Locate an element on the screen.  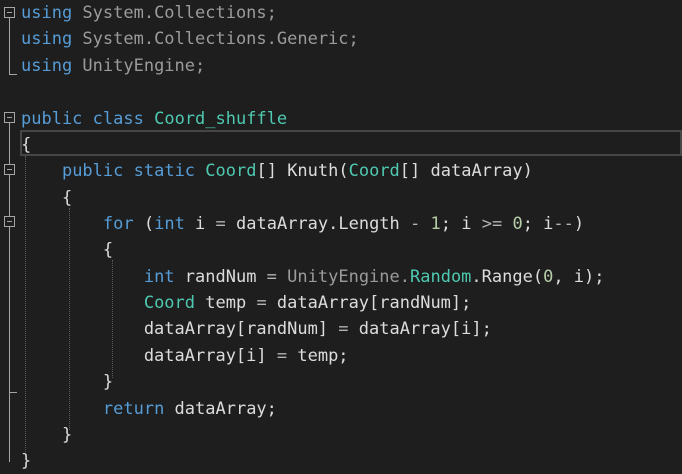
code-line: using System.Collections.Generic; is located at coordinates (190, 39).